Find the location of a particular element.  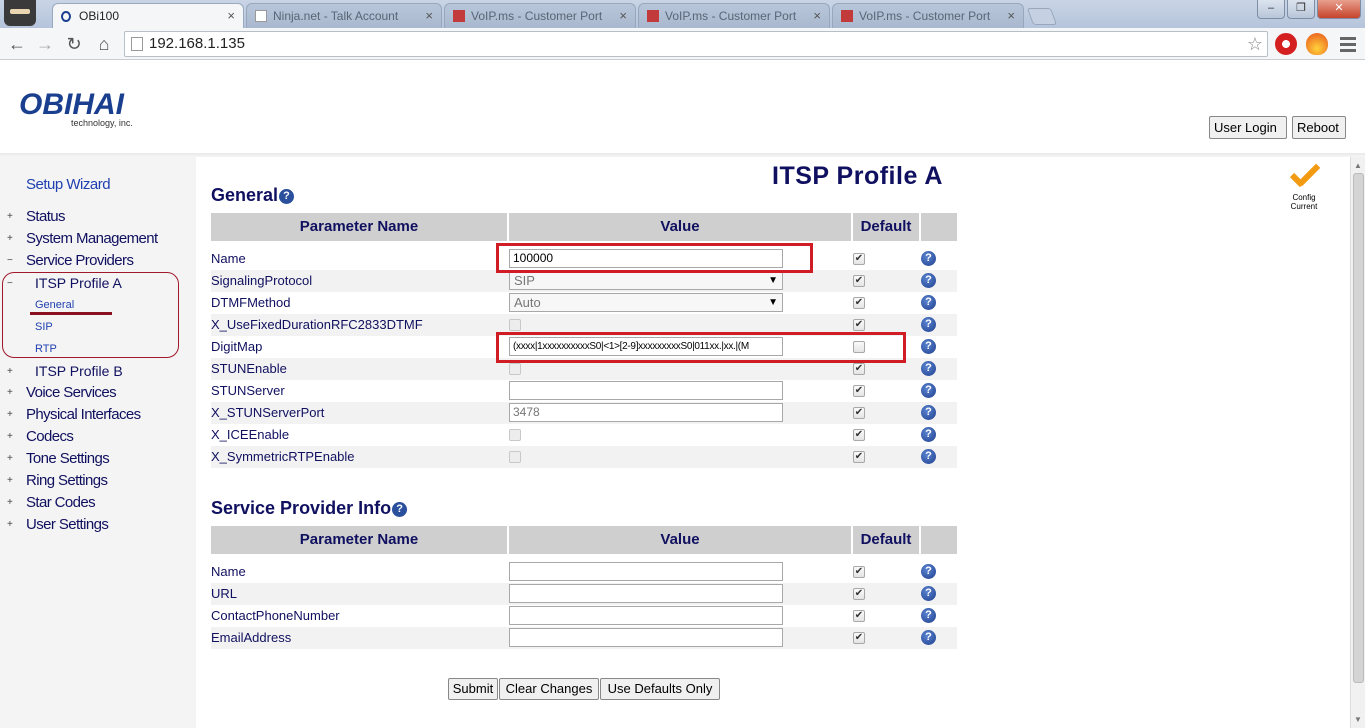

contact-phone-input is located at coordinates (646, 615).